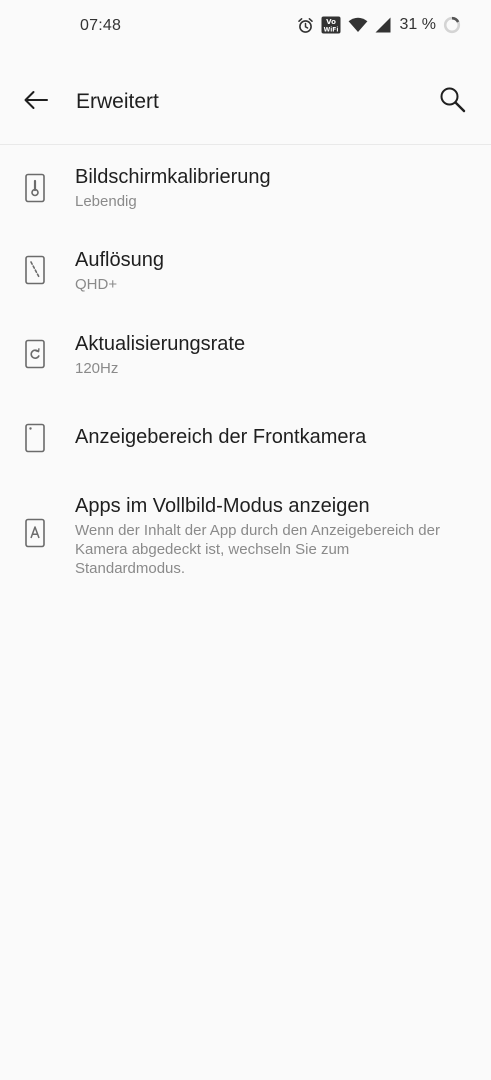  I want to click on alarm-icon, so click(305, 25).